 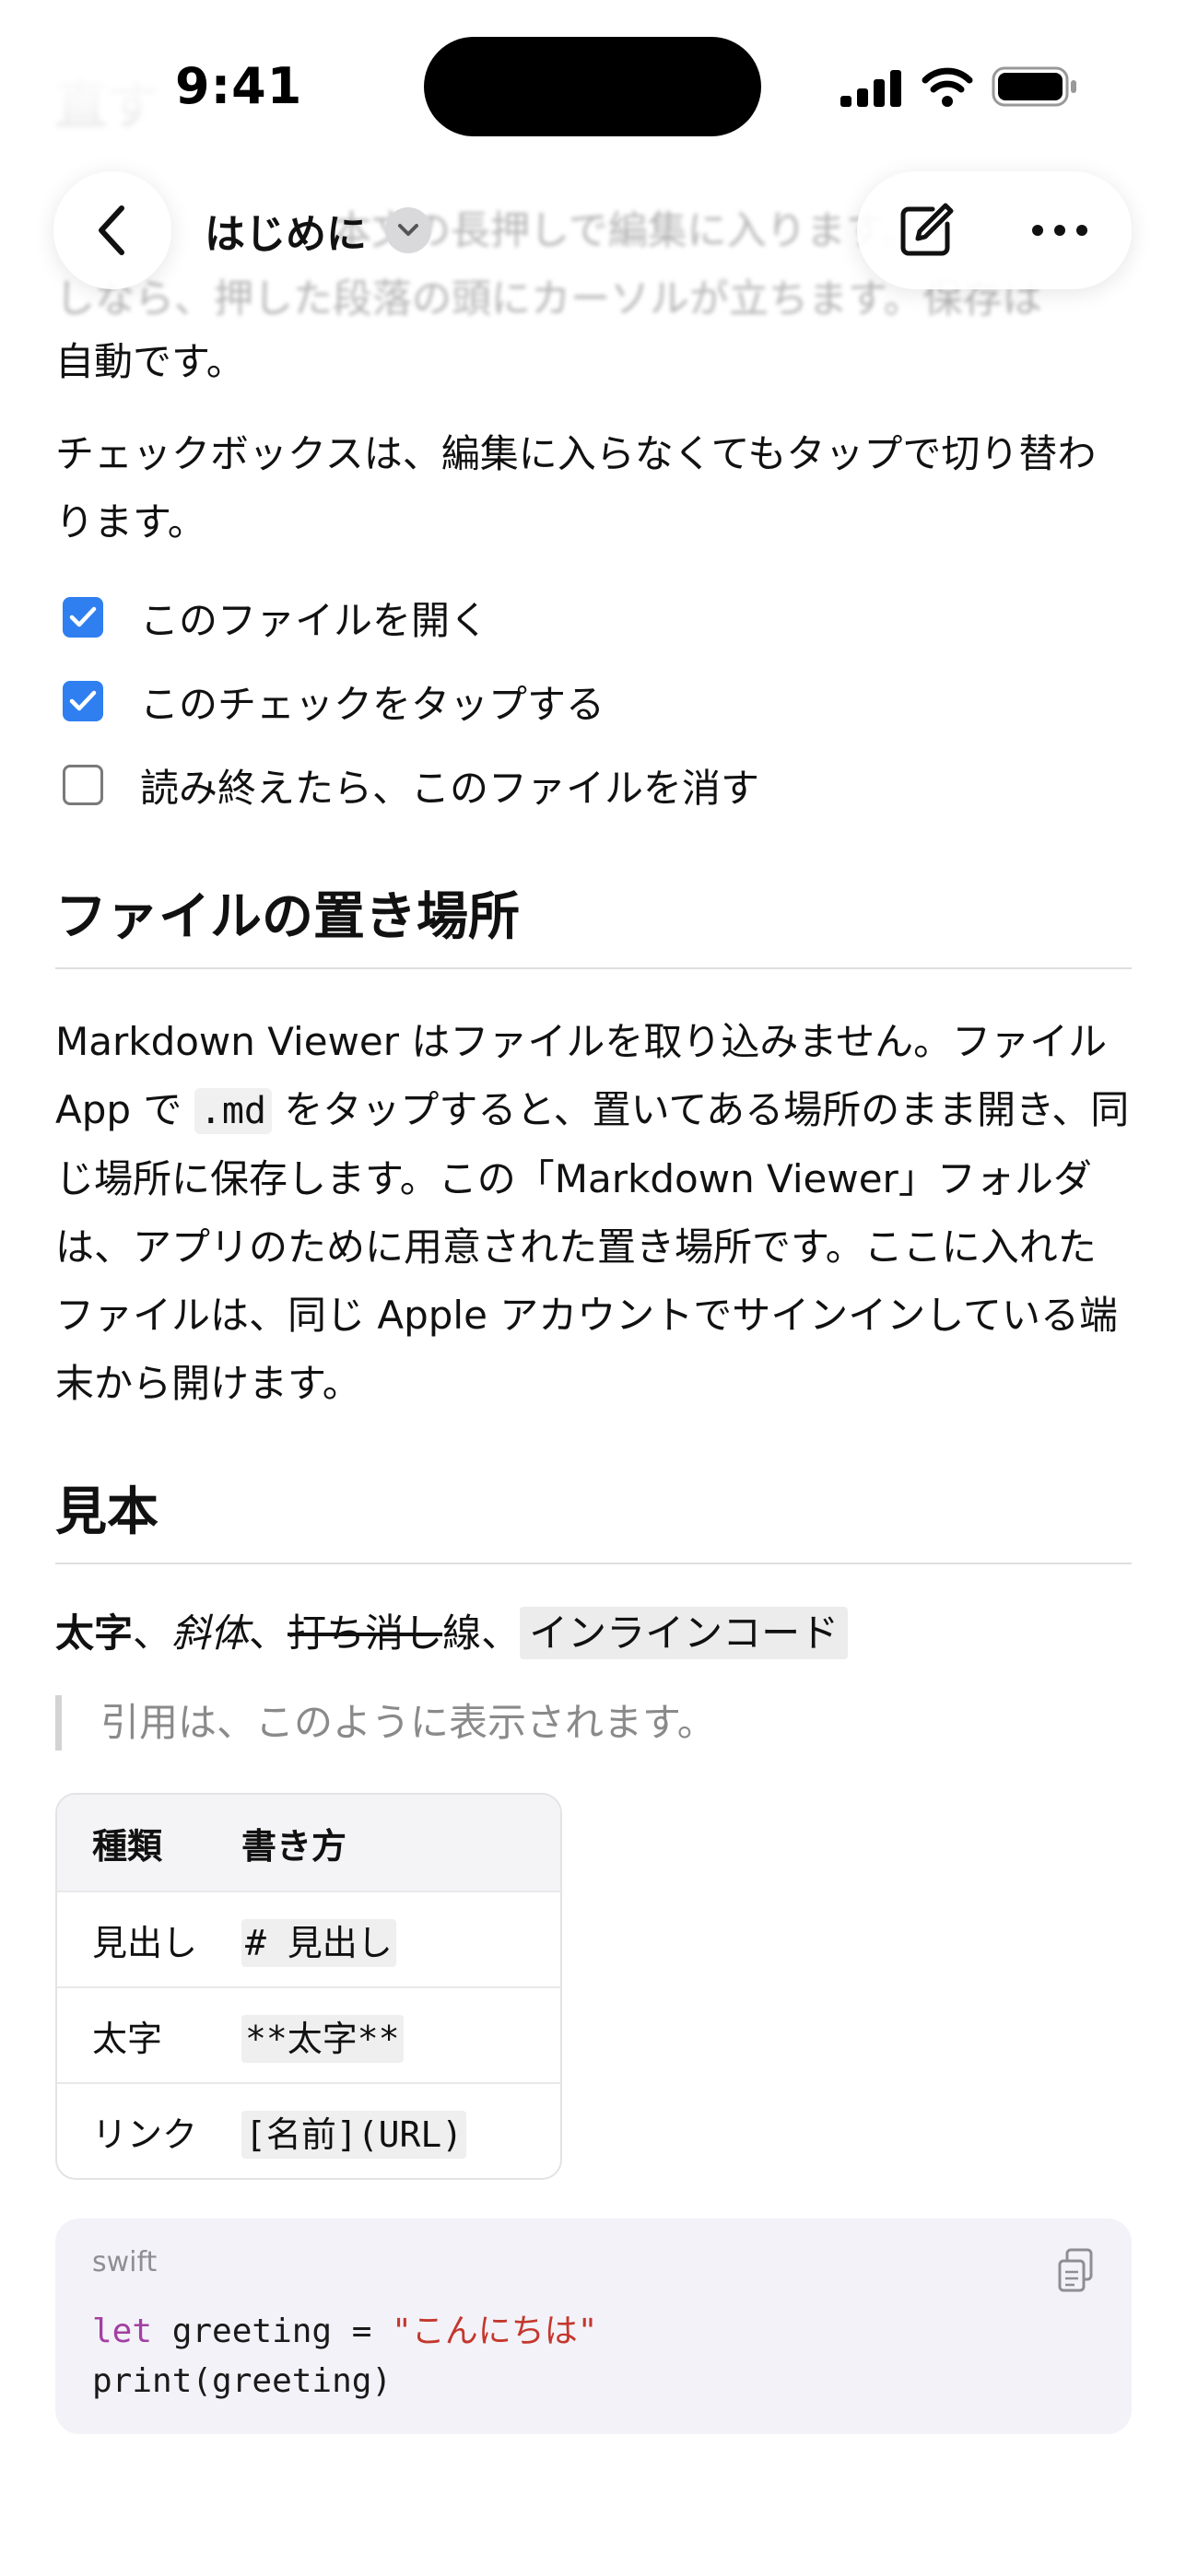 I want to click on paragraph-checkbox-info: チェックボックスは、編集に入らなくてもタップで切り替わります。, so click(x=576, y=487).